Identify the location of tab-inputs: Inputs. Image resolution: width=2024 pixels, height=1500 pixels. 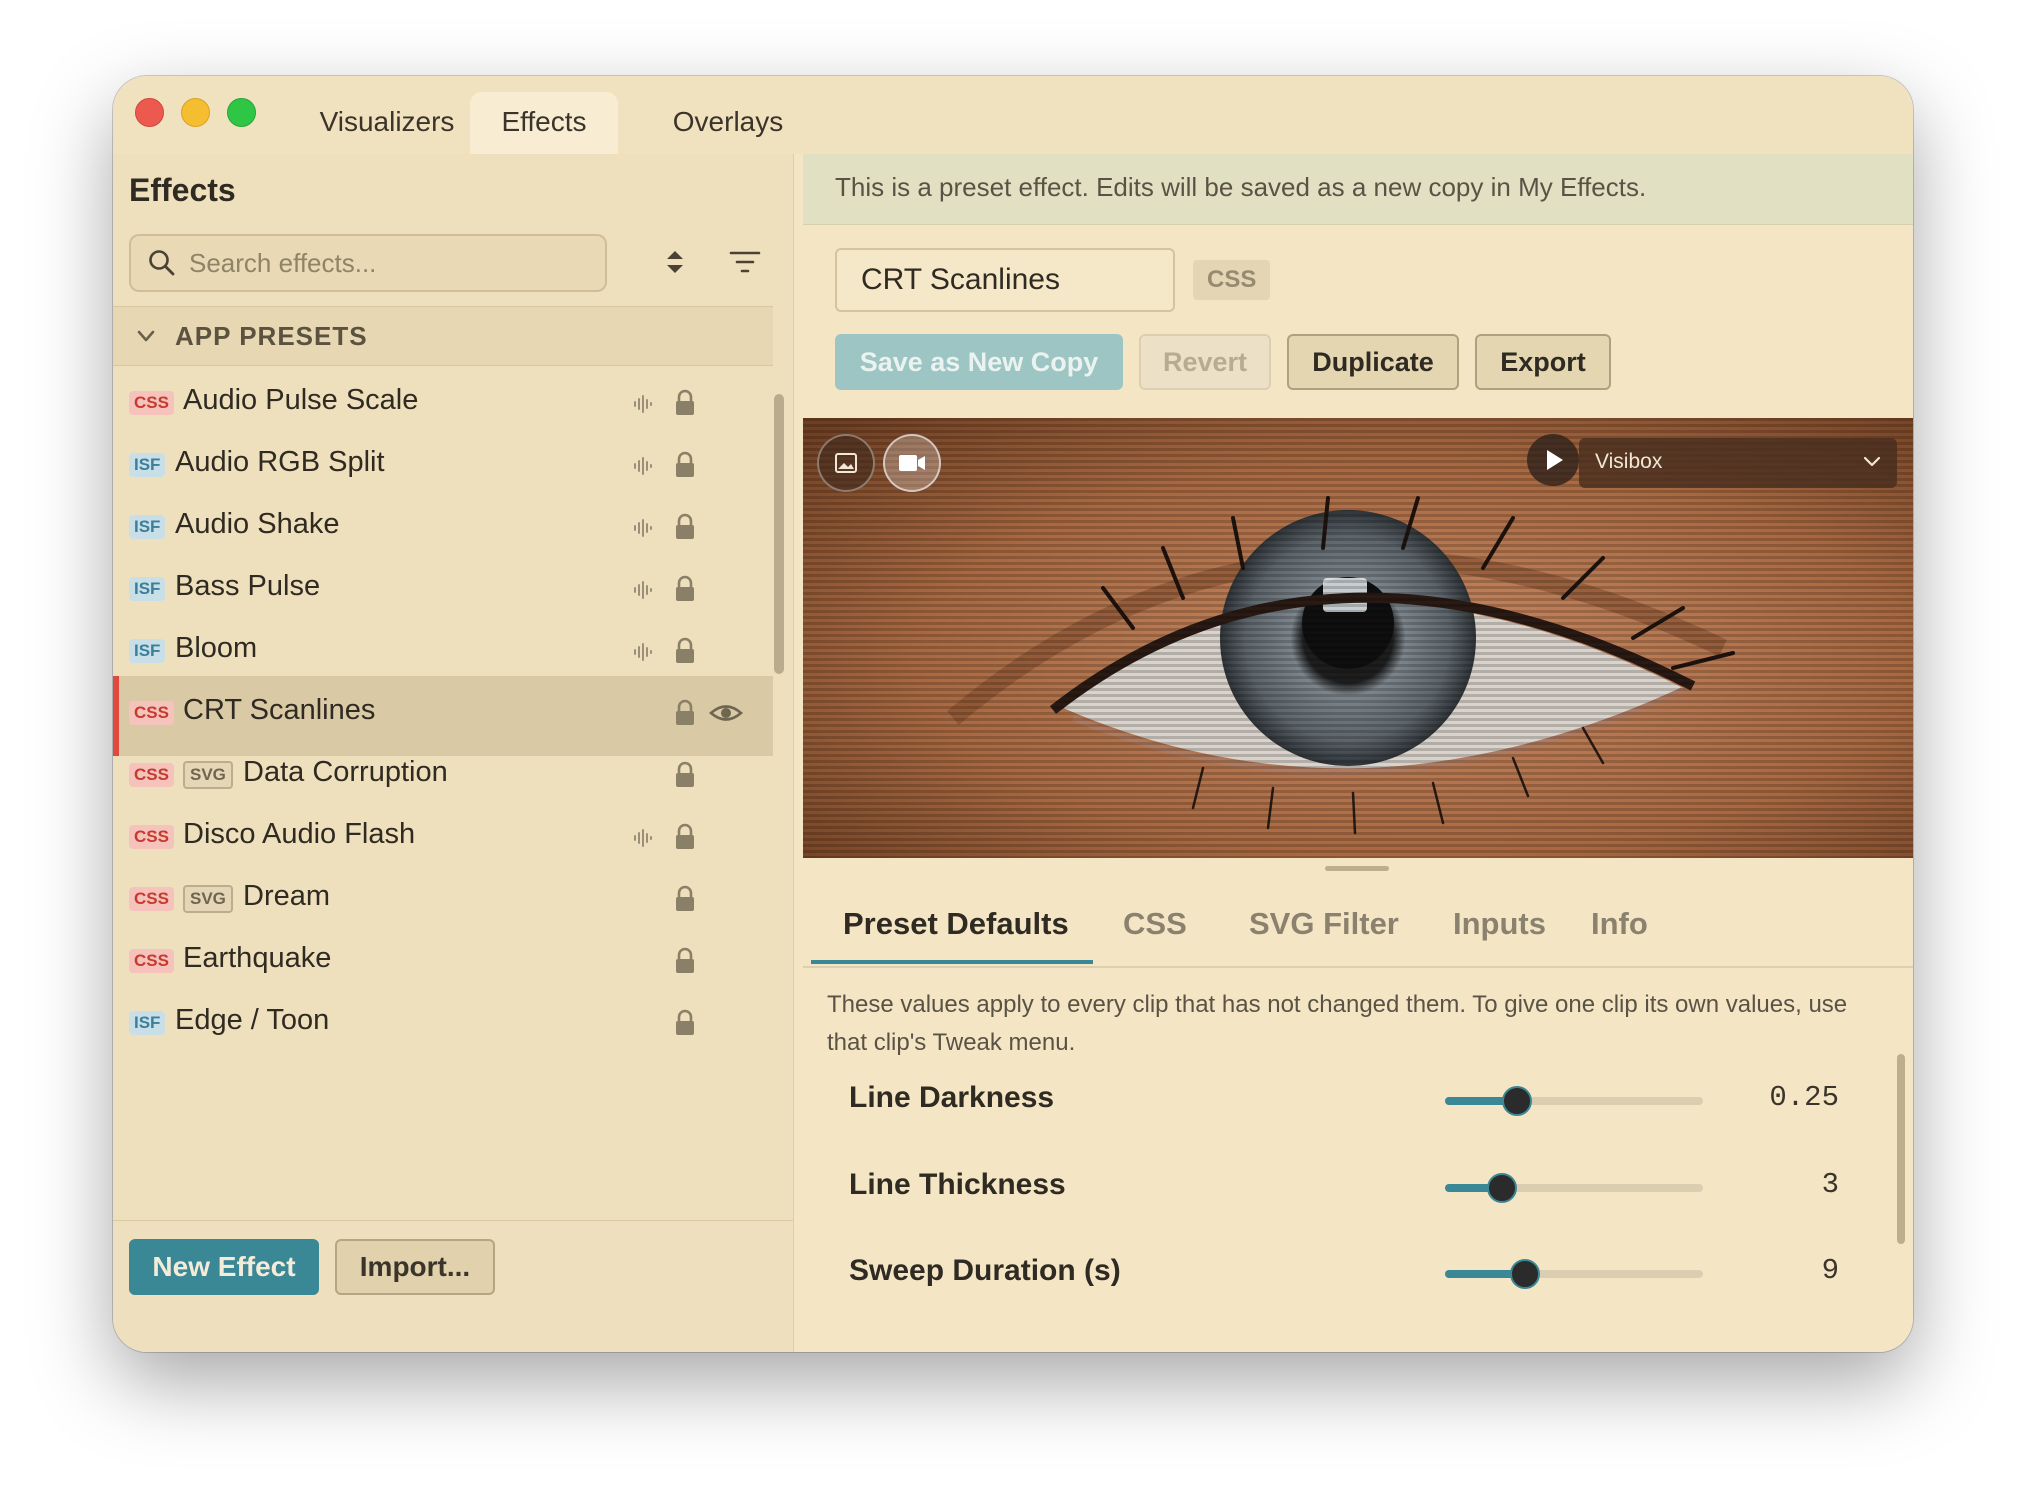
(1499, 924).